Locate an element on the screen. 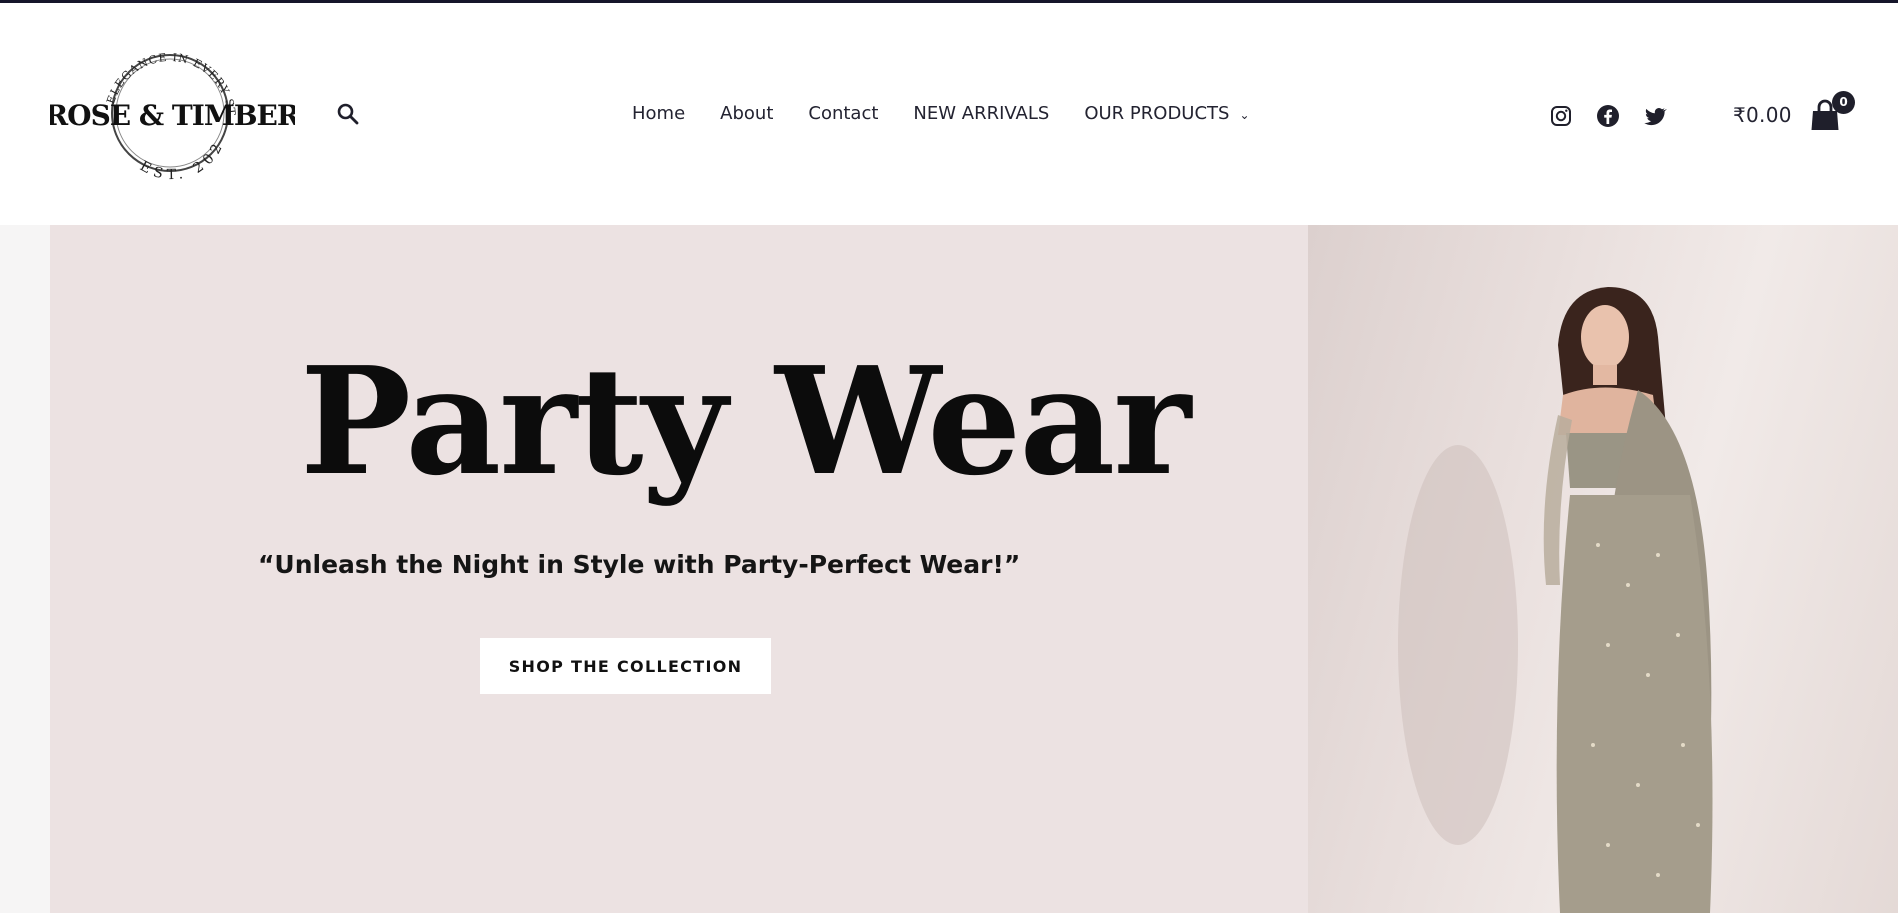 This screenshot has width=1898, height=913. nav-about-label: About is located at coordinates (747, 113).